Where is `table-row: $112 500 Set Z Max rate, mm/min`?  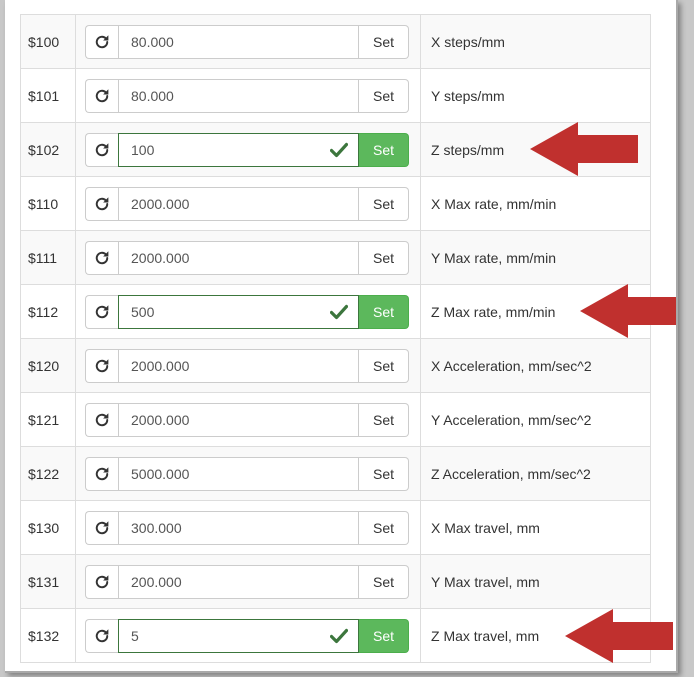 table-row: $112 500 Set Z Max rate, mm/min is located at coordinates (335, 311).